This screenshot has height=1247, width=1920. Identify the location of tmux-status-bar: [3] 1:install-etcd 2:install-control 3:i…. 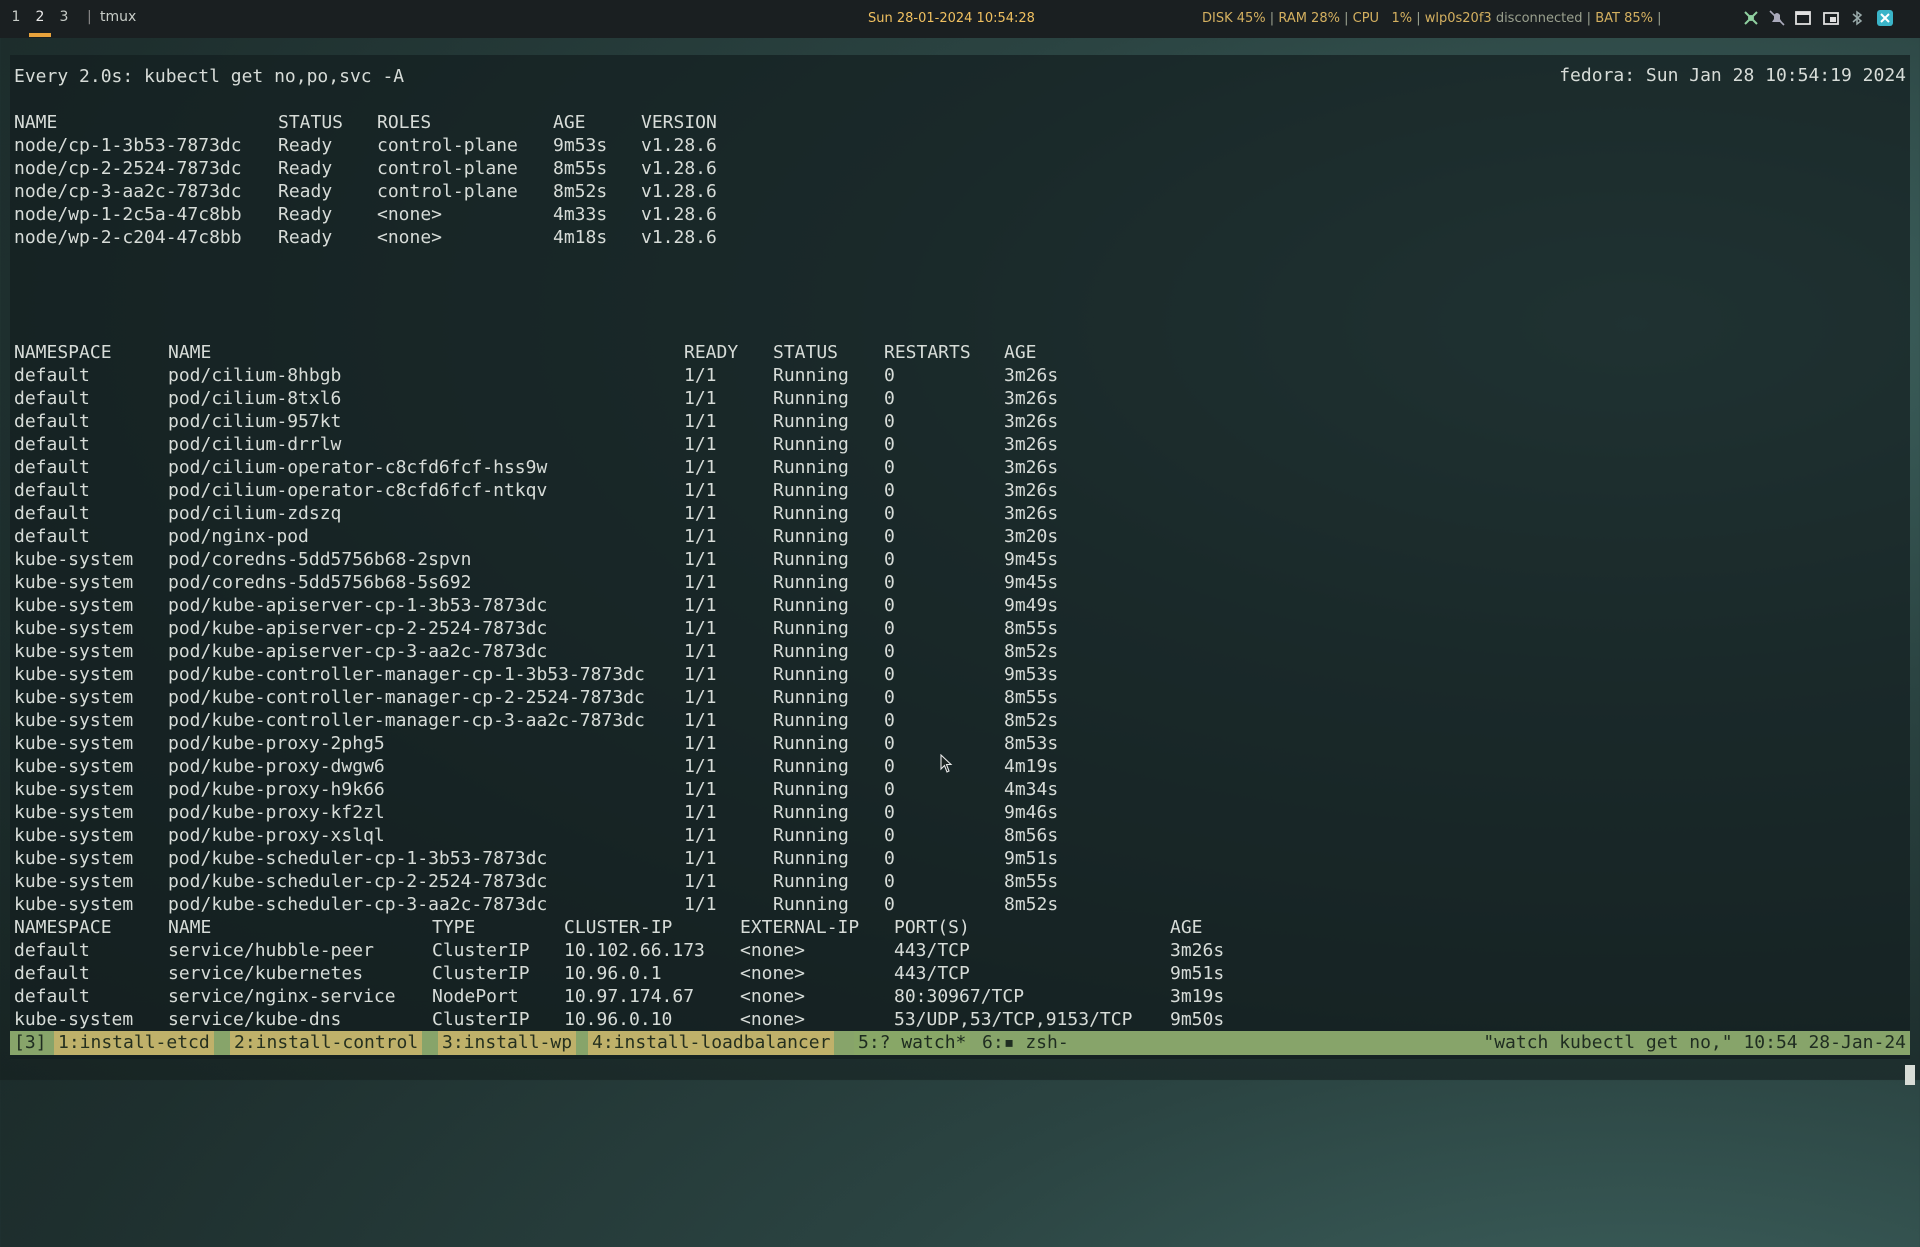
(960, 1043).